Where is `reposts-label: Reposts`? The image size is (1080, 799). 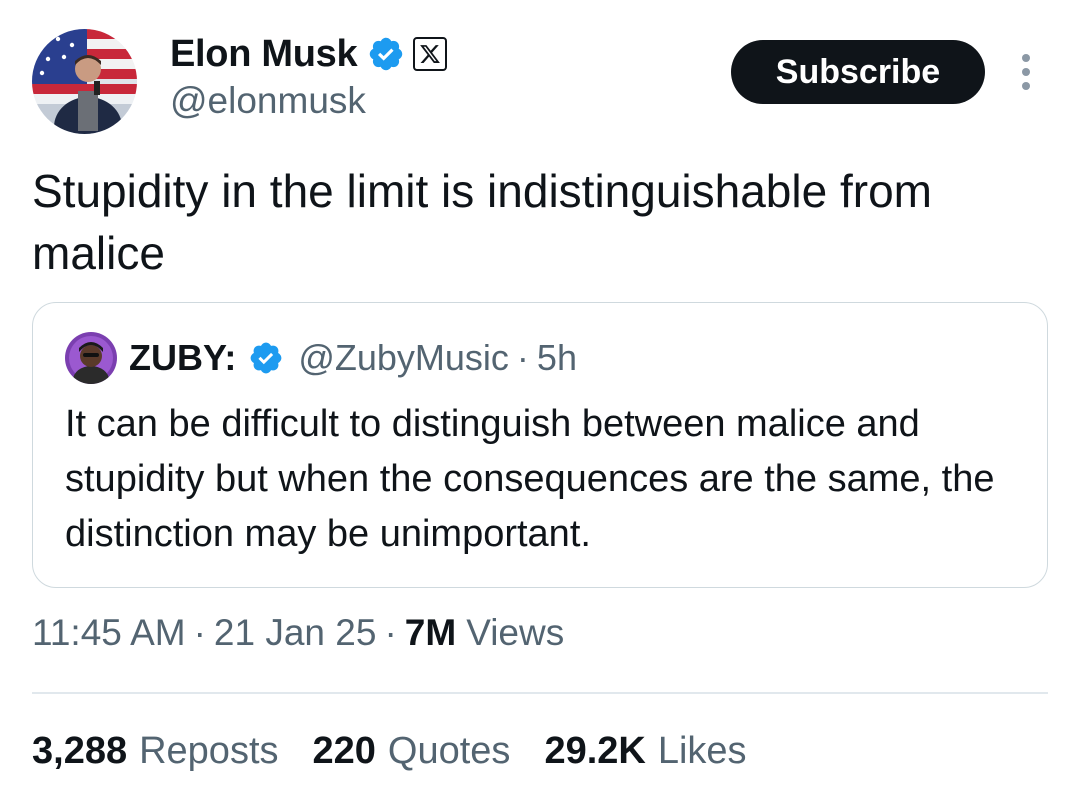 reposts-label: Reposts is located at coordinates (209, 751).